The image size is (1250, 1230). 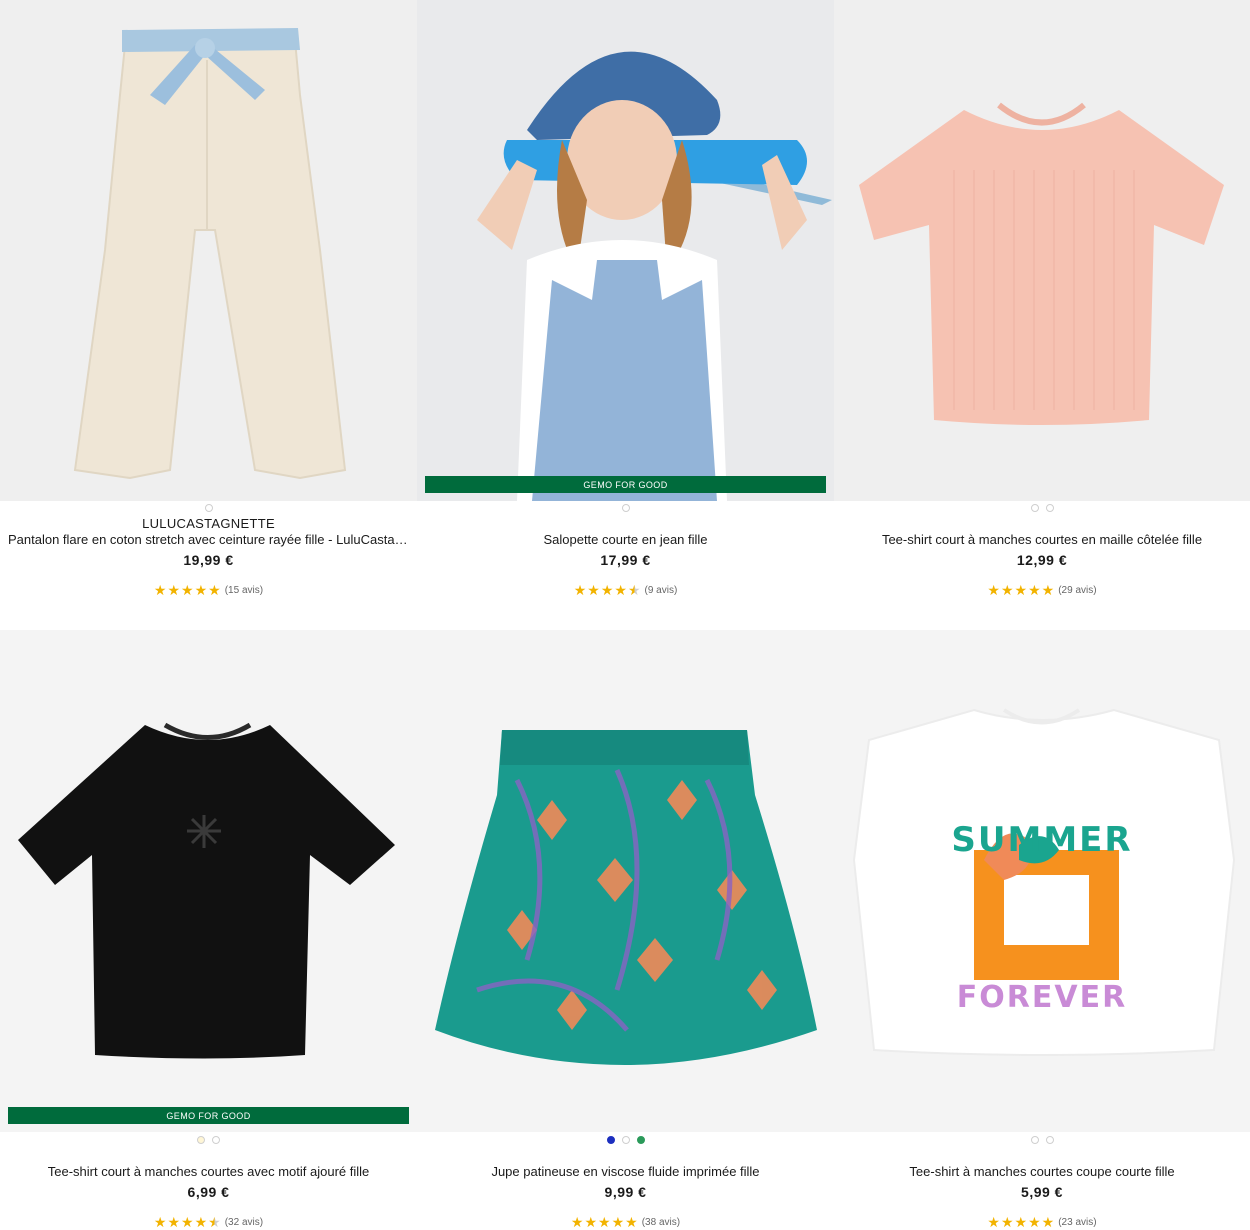 I want to click on review-count: (29 avis), so click(x=1077, y=590).